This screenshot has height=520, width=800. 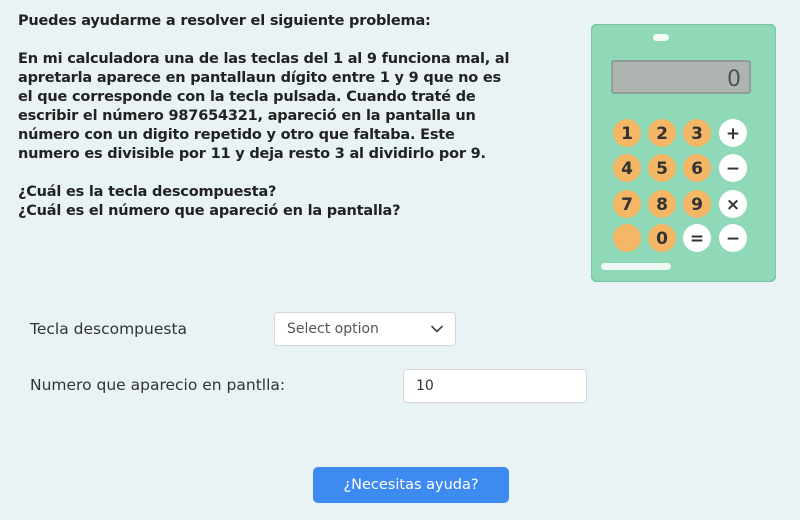 I want to click on broken-key-select: Select option, so click(x=365, y=329).